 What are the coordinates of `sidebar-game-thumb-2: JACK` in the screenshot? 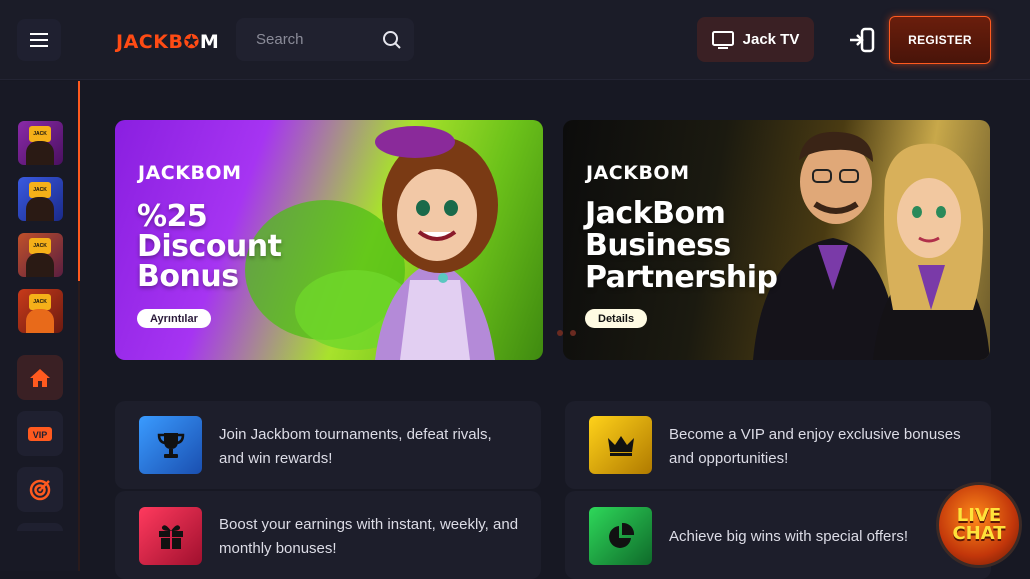 It's located at (40, 199).